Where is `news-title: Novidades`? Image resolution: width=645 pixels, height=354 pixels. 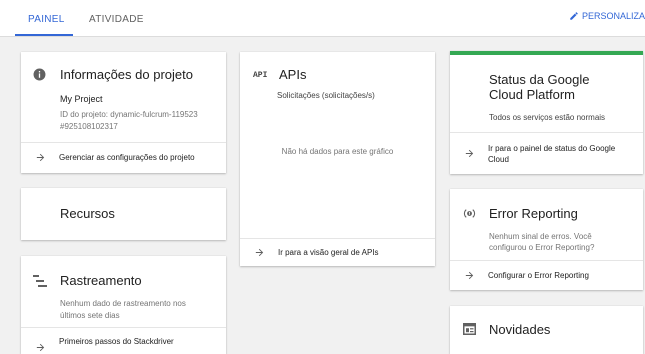 news-title: Novidades is located at coordinates (520, 329).